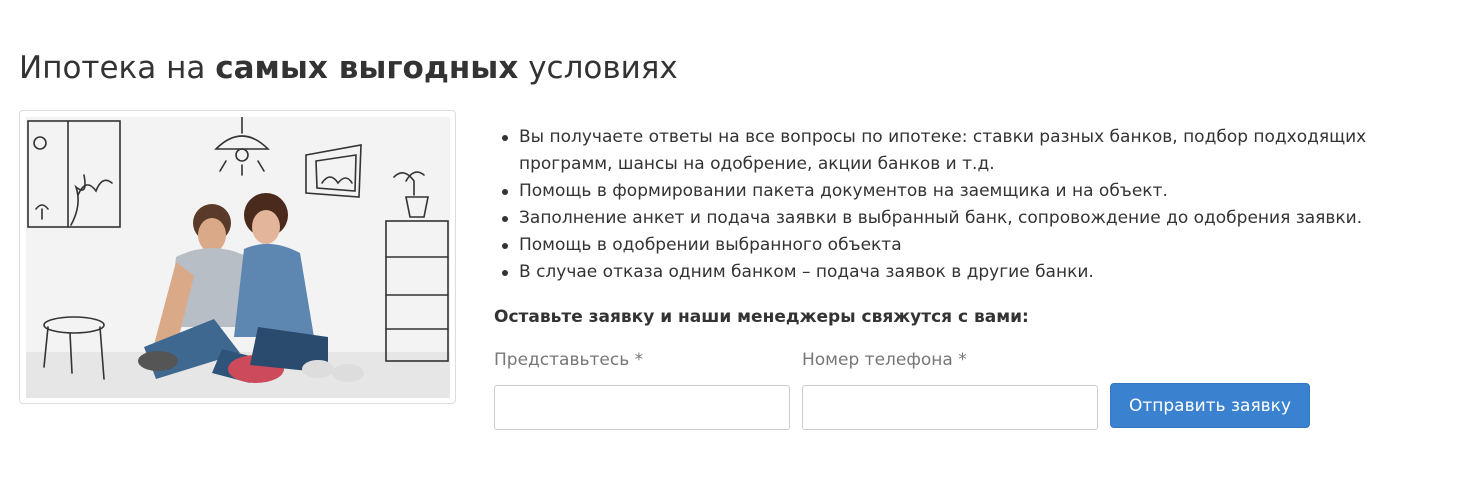 The image size is (1461, 484). I want to click on title-part1: Ипотека на, so click(117, 68).